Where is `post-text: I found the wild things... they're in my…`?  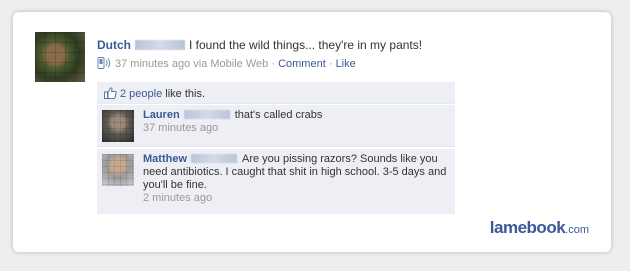 post-text: I found the wild things... they're in my… is located at coordinates (306, 45).